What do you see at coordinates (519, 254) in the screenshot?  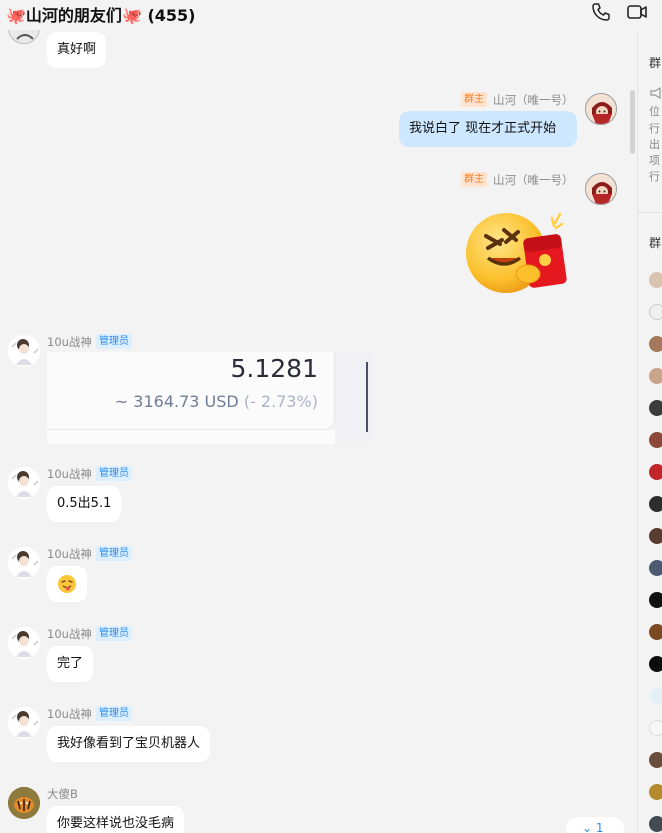 I see `red-envelope-emoji-sticker` at bounding box center [519, 254].